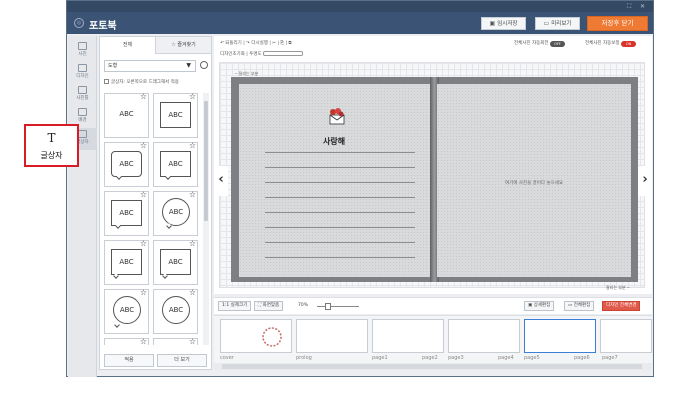  I want to click on nav-frame: 사진틀, so click(82, 95).